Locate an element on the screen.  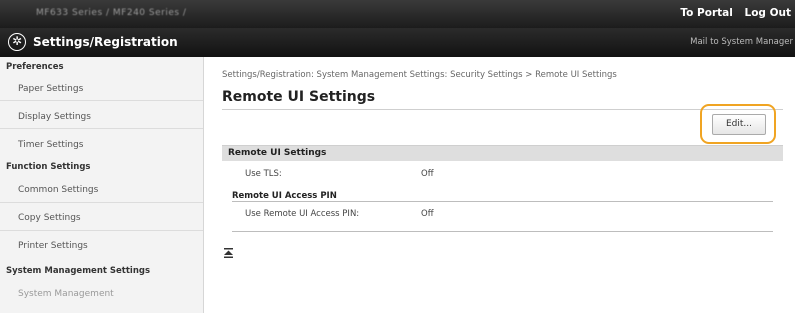
sidebar-item-display-settings: Display Settings is located at coordinates (54, 117).